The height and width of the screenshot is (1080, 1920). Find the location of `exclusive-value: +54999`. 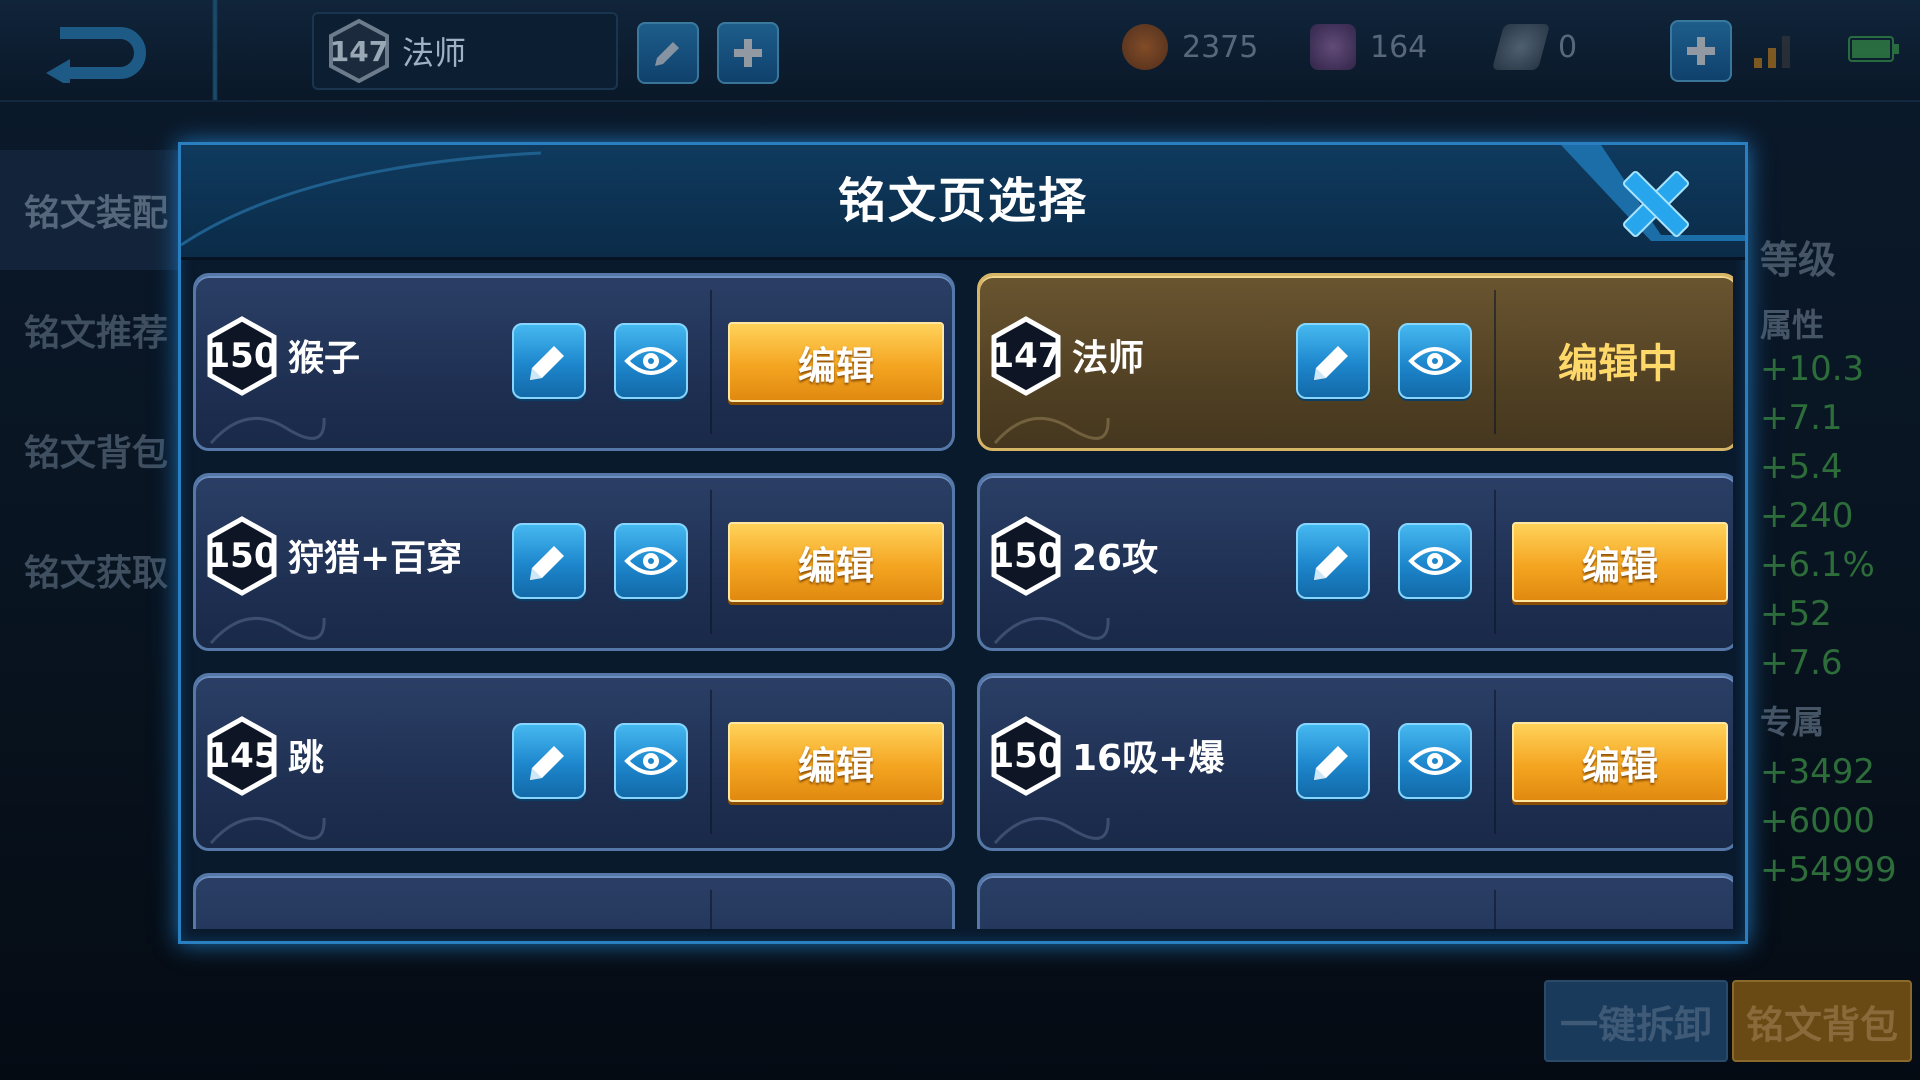

exclusive-value: +54999 is located at coordinates (1828, 870).